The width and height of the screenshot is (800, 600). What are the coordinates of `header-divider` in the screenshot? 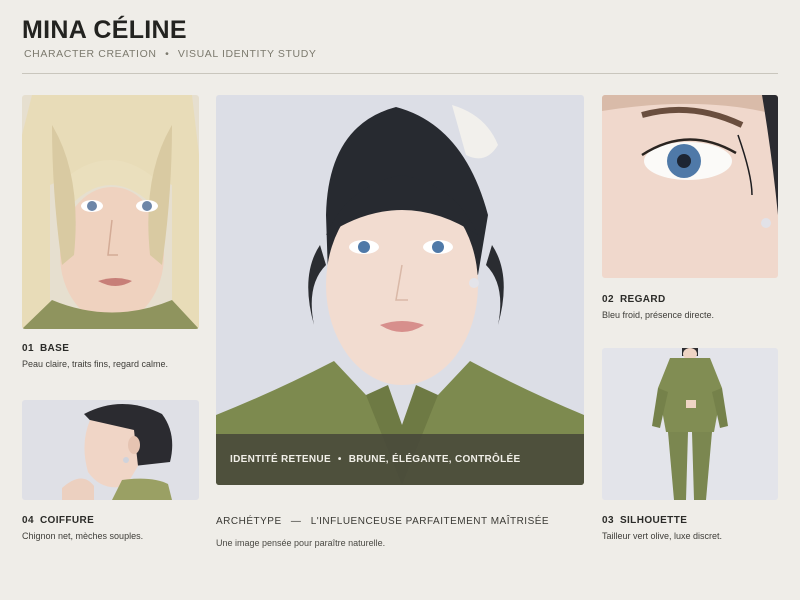 It's located at (400, 73).